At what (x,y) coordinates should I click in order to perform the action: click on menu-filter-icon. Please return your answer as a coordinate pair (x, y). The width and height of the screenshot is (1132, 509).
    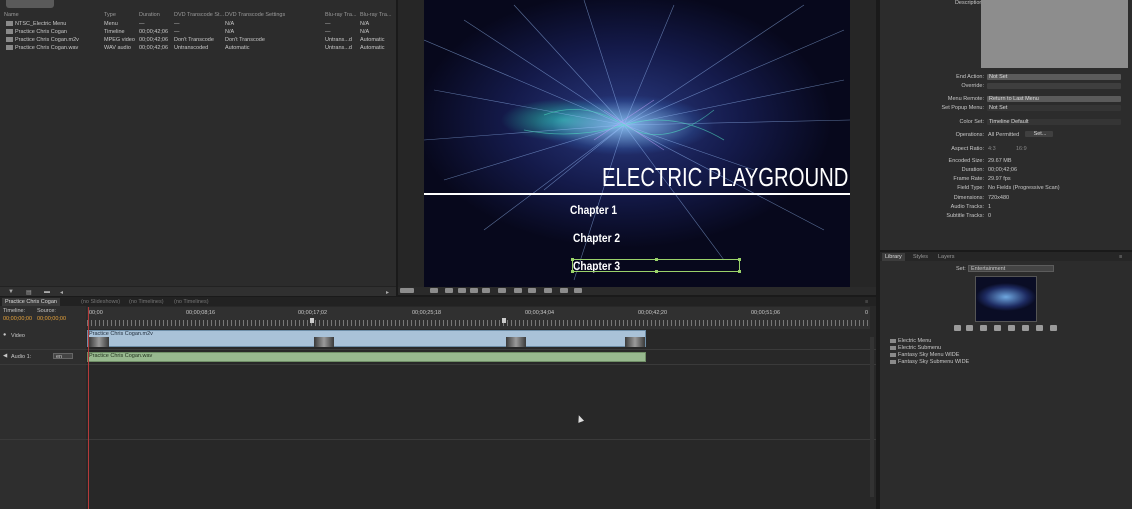
    Looking at the image, I should click on (969, 328).